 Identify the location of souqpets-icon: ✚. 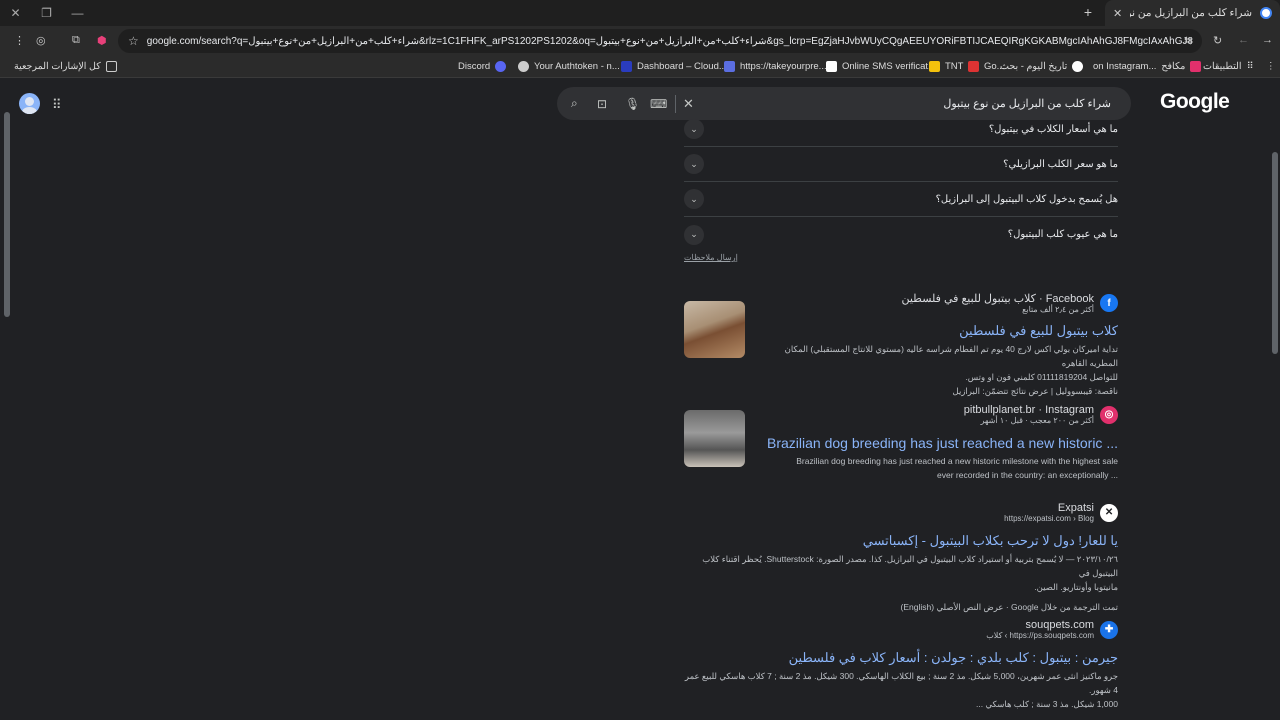
(1109, 629).